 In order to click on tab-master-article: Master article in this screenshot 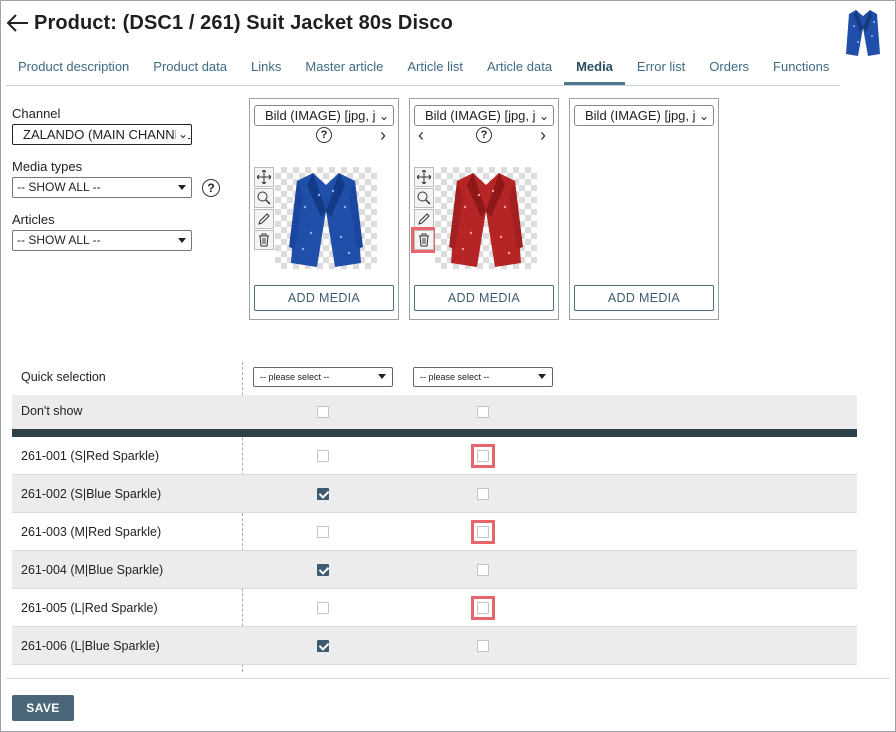, I will do `click(344, 69)`.